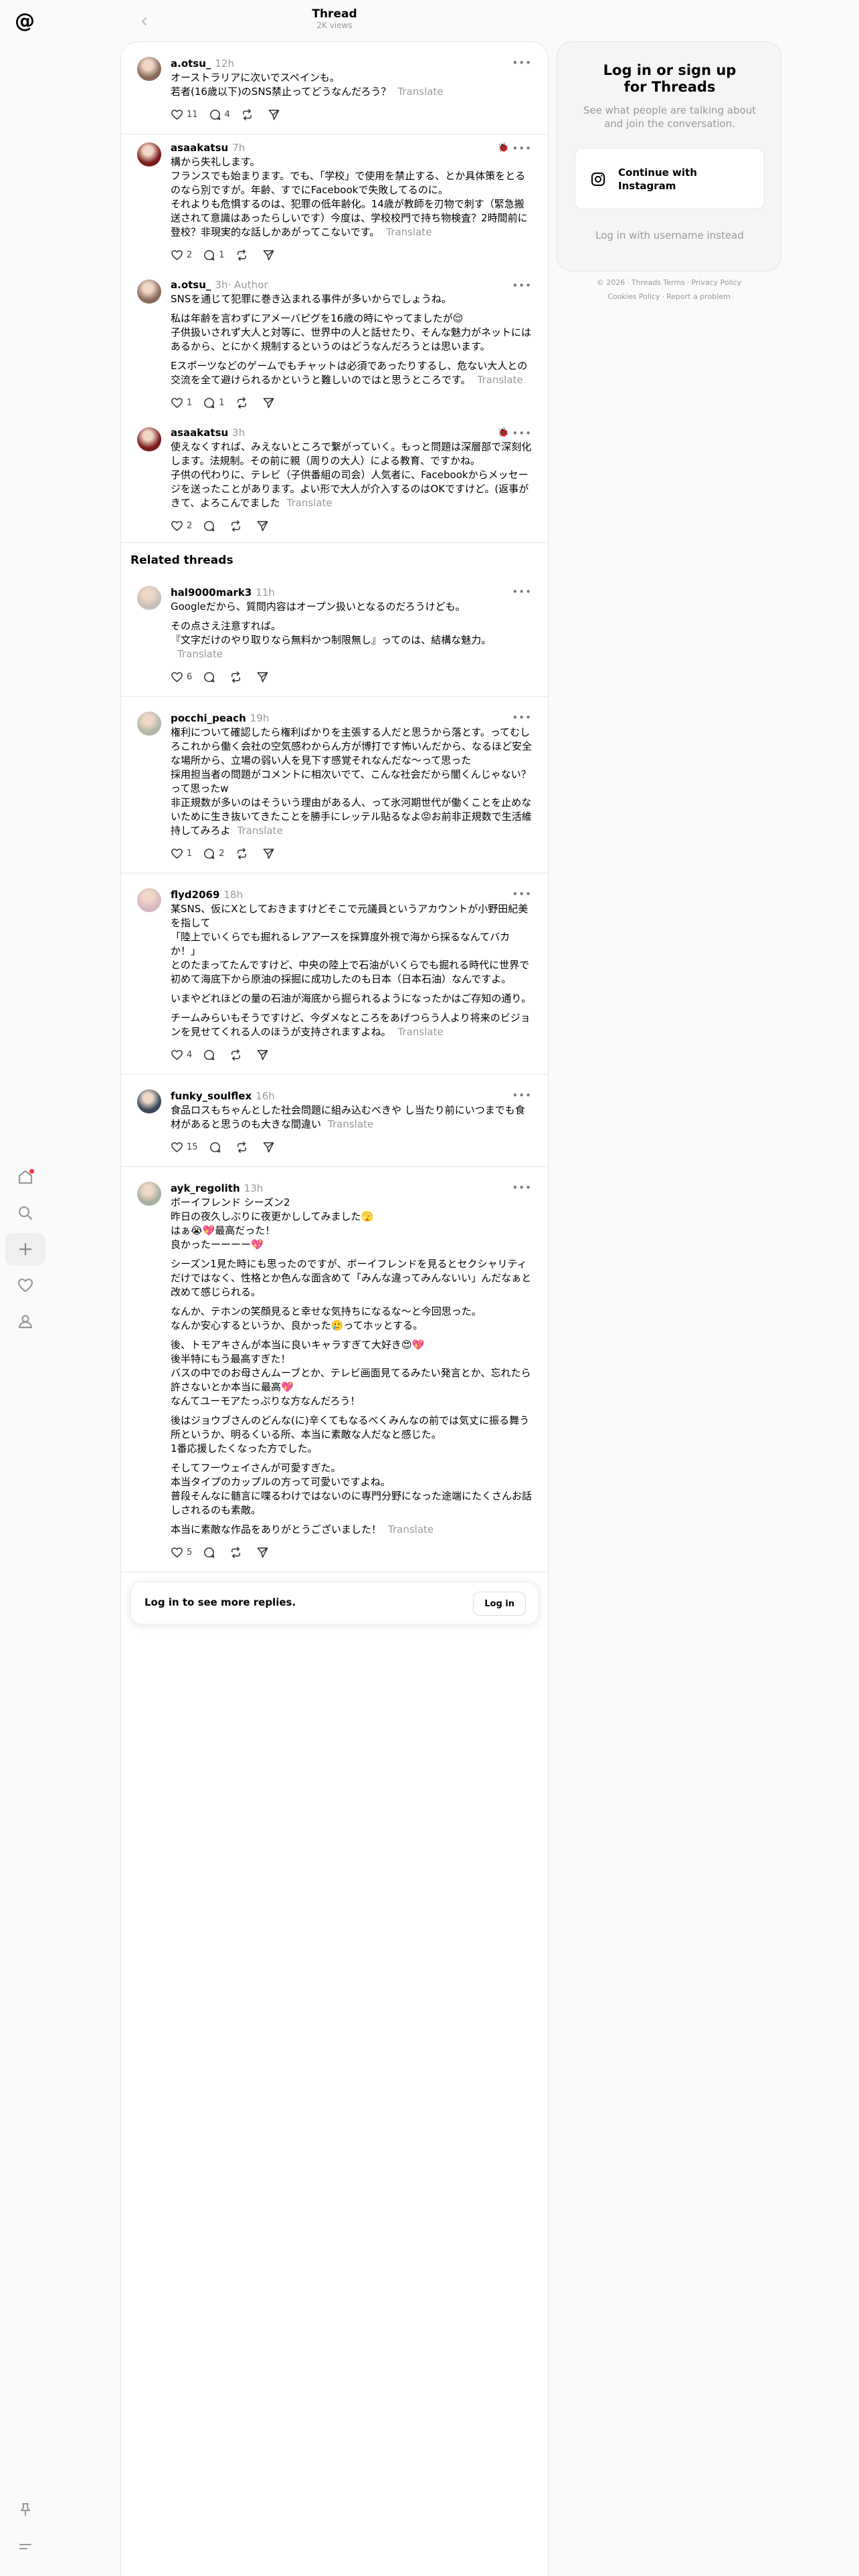  I want to click on like-button: 5, so click(182, 1553).